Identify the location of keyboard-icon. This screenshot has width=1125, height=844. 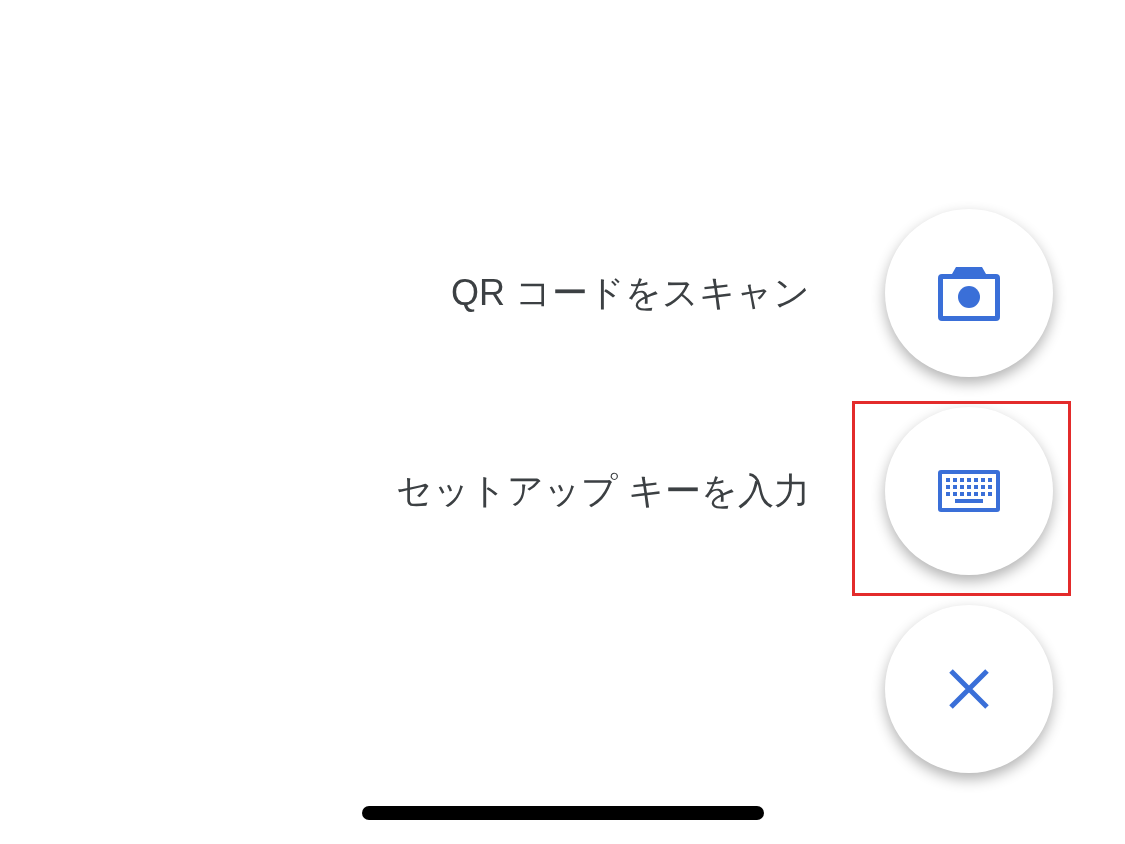
(969, 491).